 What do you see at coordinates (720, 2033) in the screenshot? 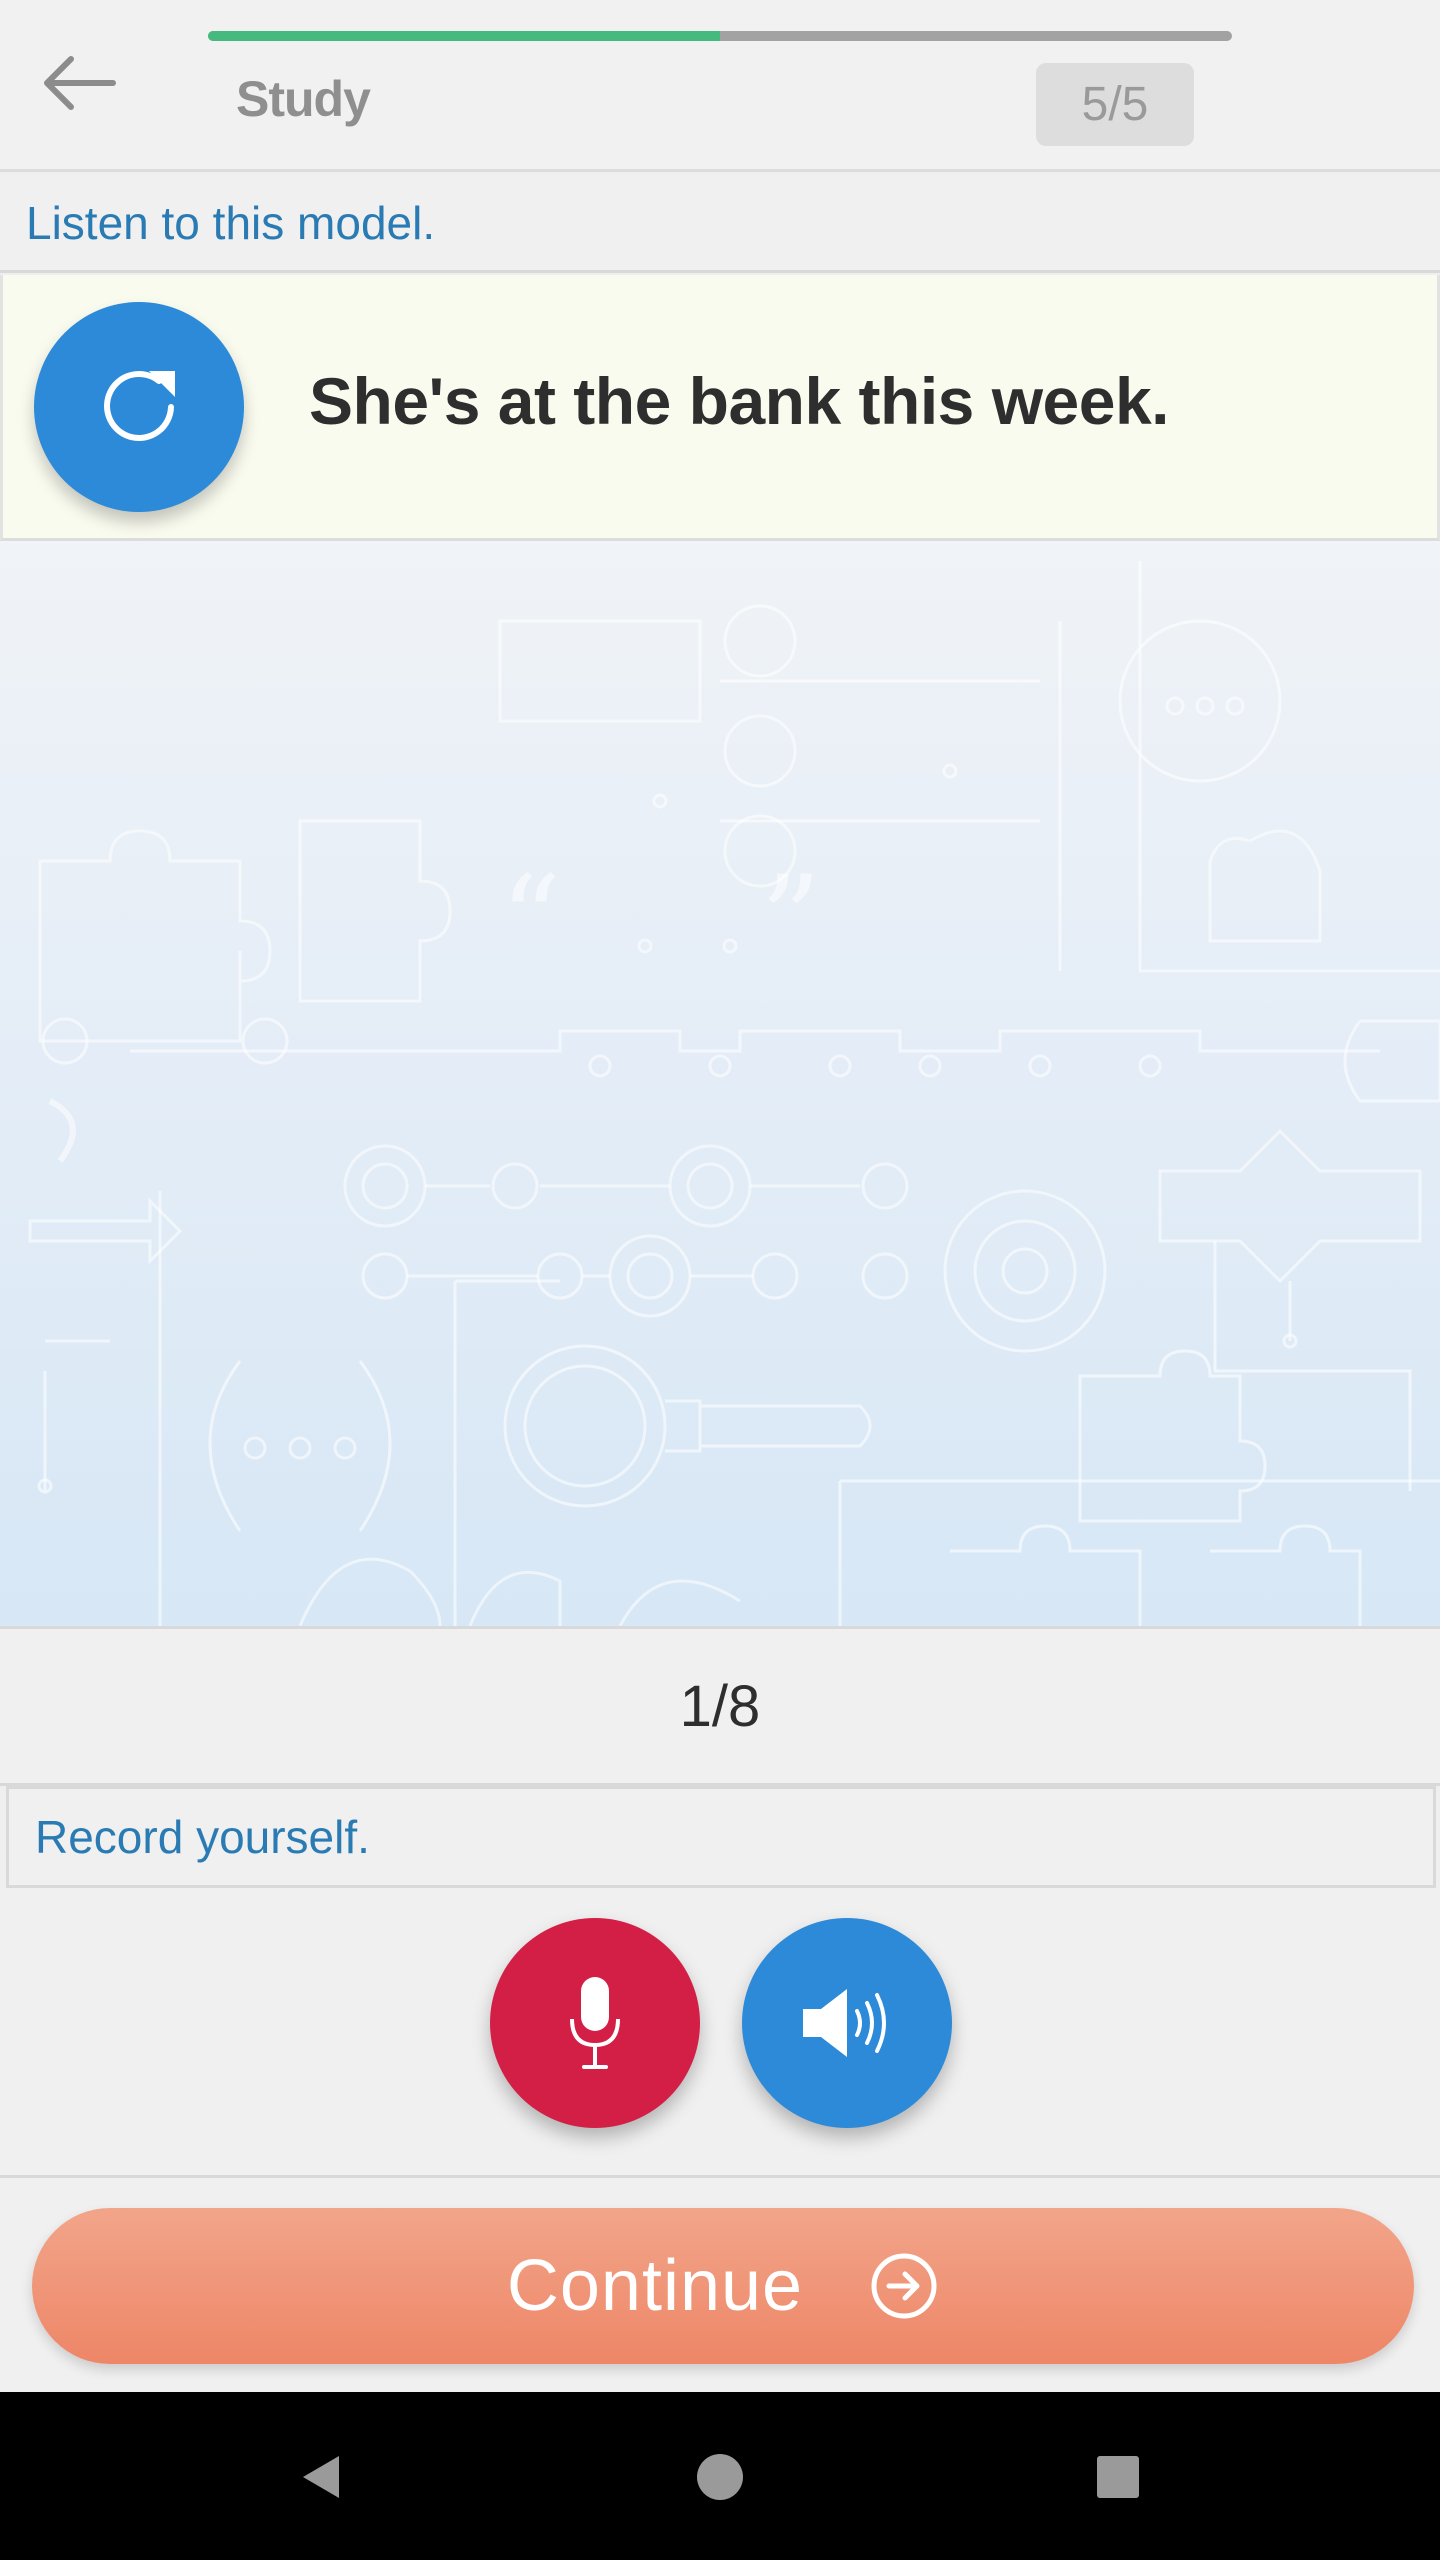
I see `recording-controls` at bounding box center [720, 2033].